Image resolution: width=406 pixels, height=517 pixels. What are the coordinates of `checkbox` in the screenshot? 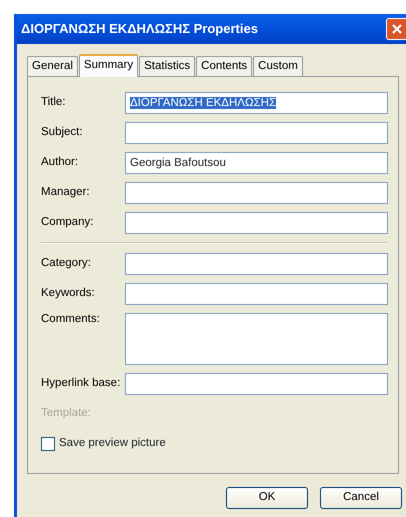 It's located at (48, 444).